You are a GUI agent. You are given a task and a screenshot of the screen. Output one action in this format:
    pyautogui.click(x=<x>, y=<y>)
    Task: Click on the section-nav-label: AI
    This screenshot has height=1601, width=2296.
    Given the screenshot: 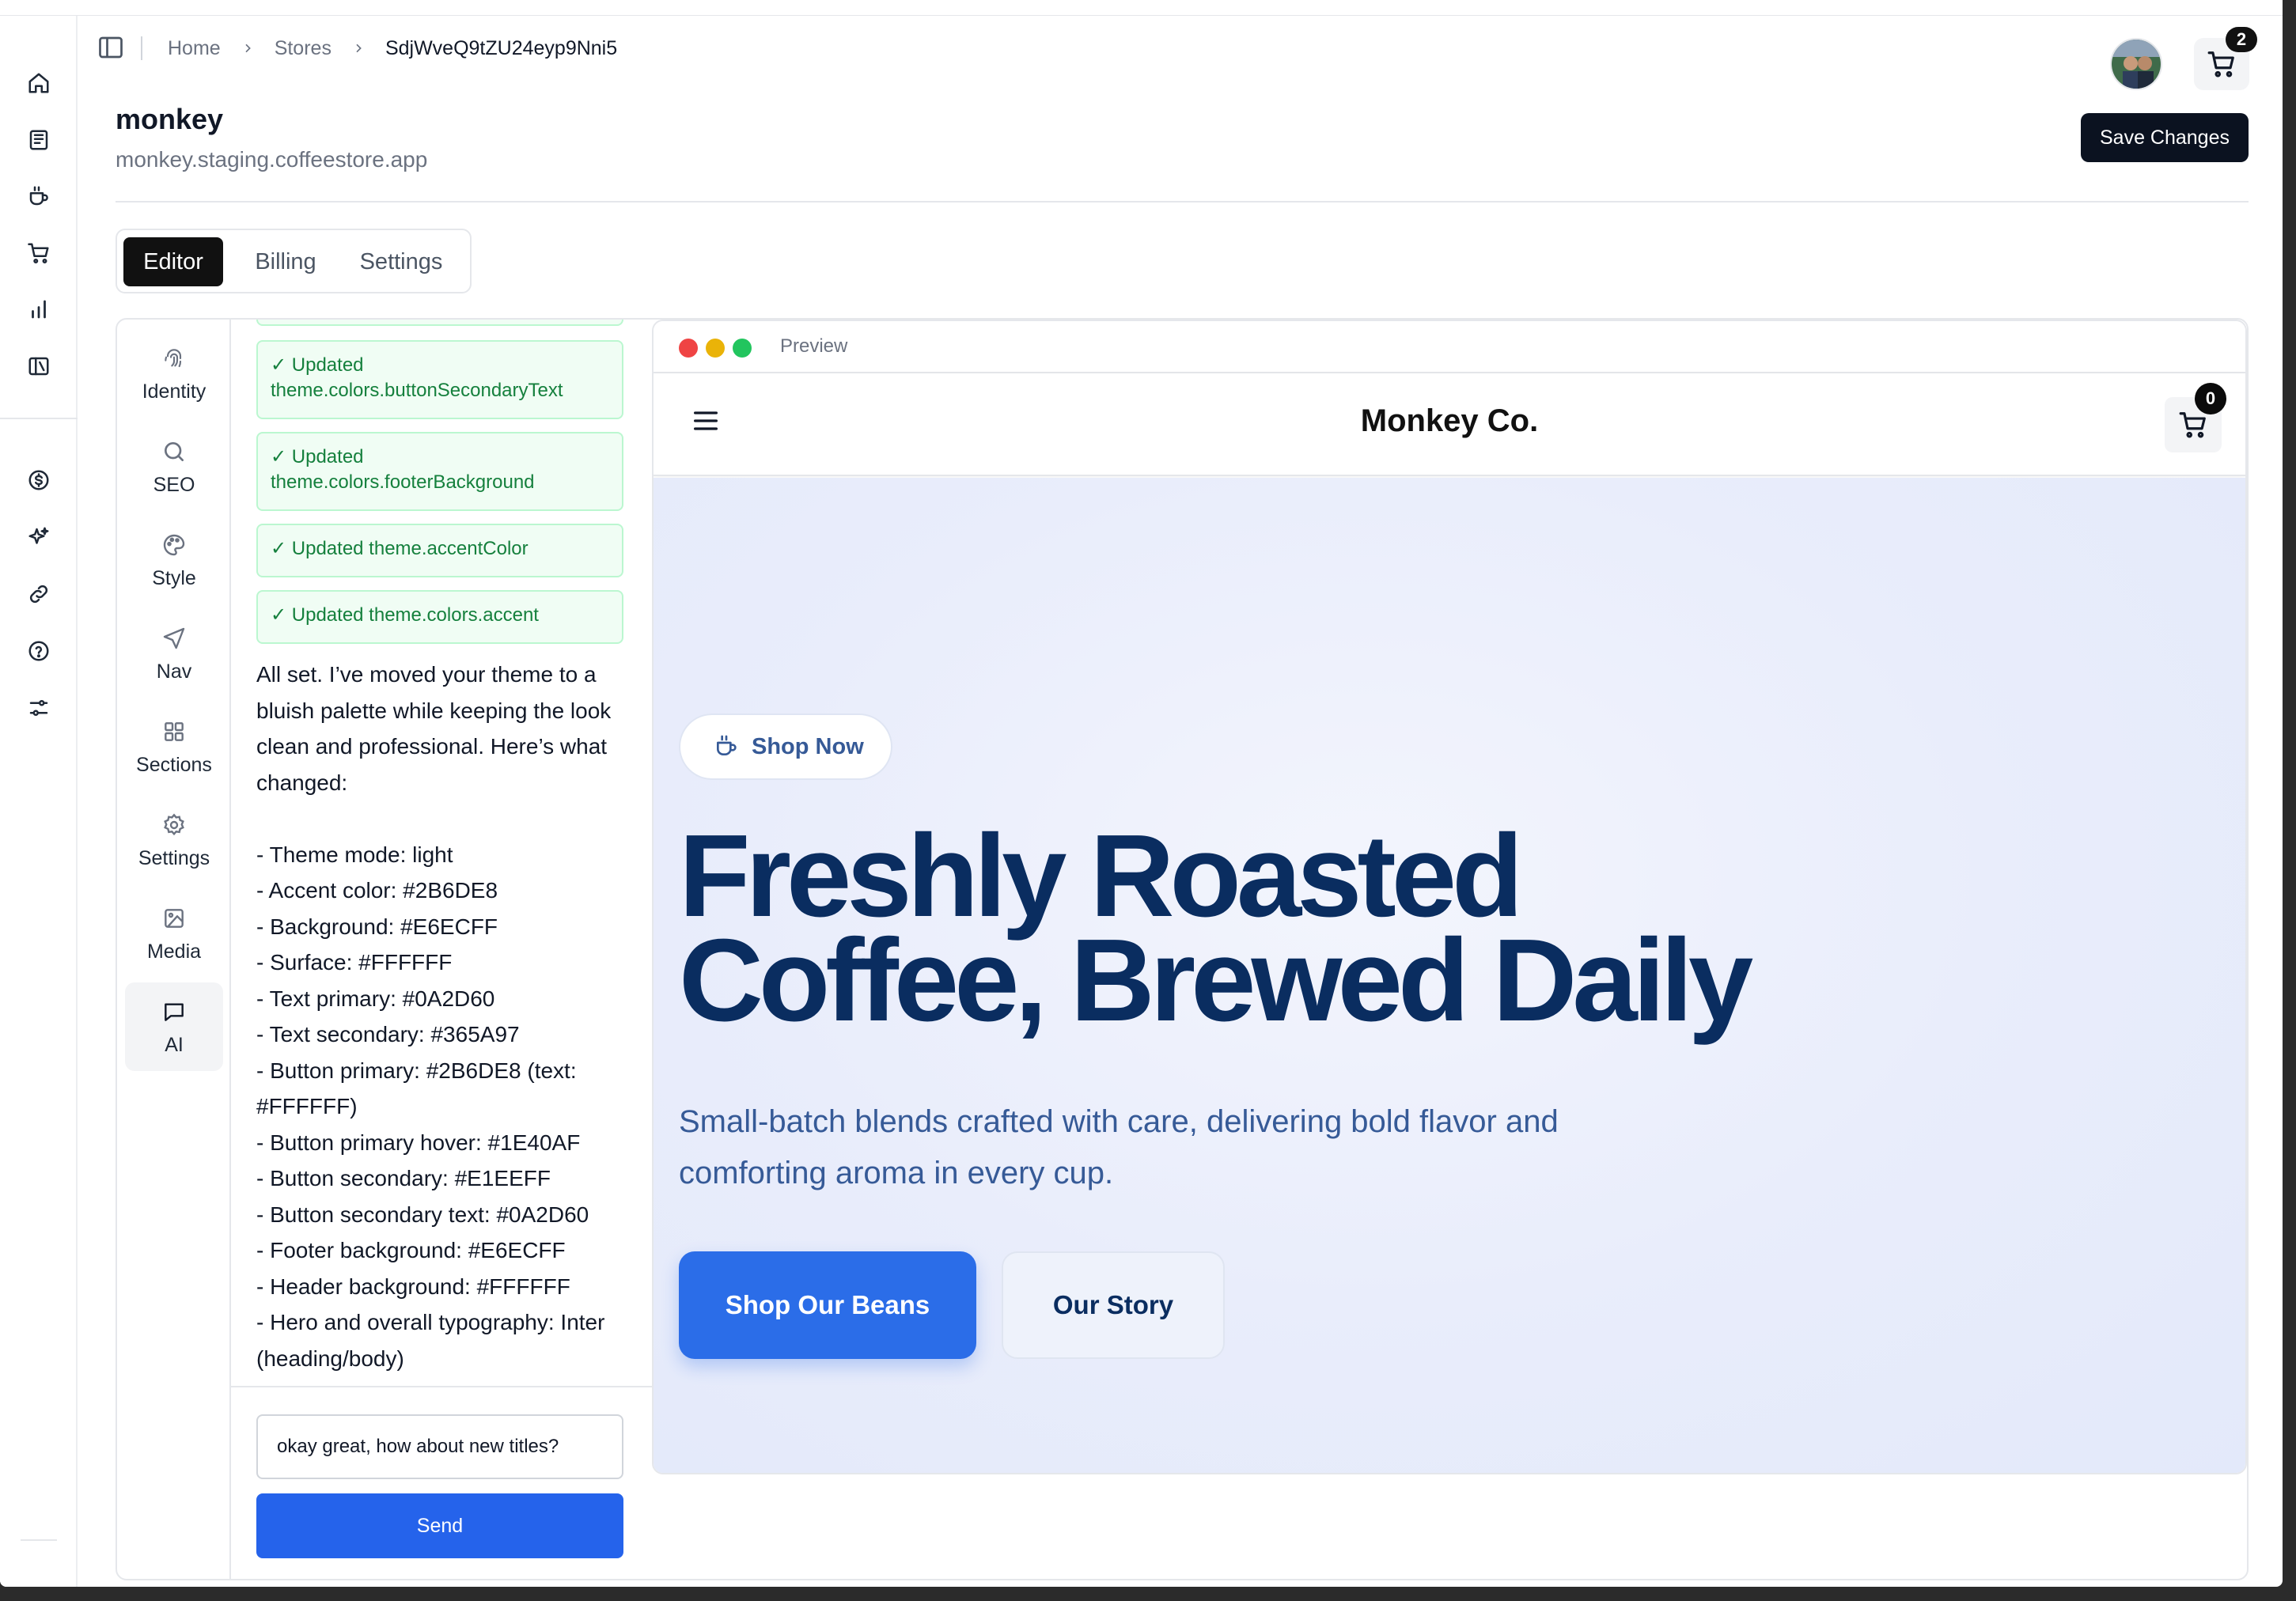 What is the action you would take?
    pyautogui.click(x=175, y=1045)
    